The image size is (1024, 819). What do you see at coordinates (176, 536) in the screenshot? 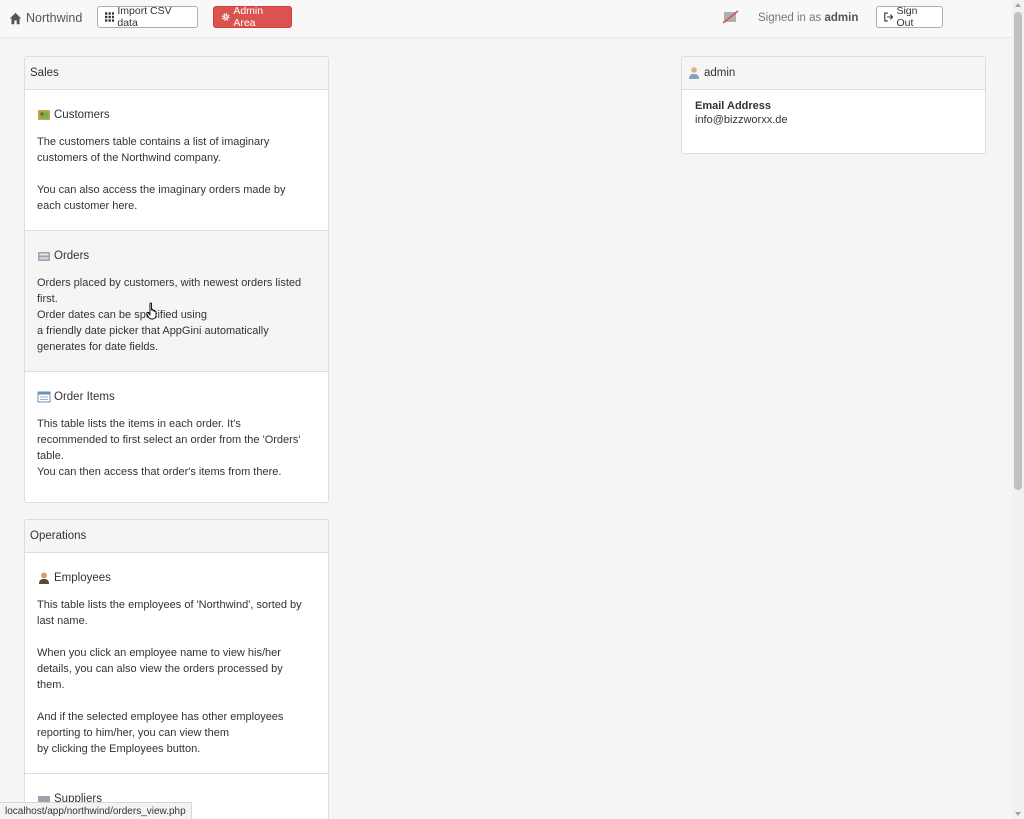
I see `operations-panel-heading: Operations` at bounding box center [176, 536].